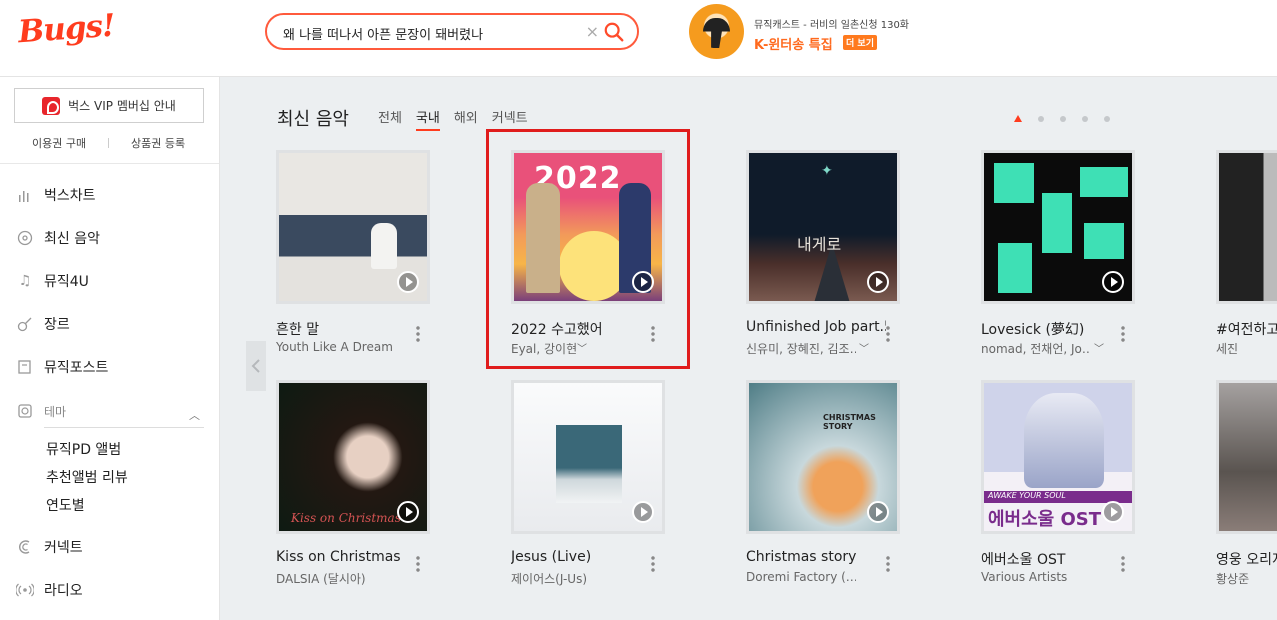 The image size is (1277, 620). I want to click on vip-label: 벅스 VIP 멤버십 안내, so click(122, 106).